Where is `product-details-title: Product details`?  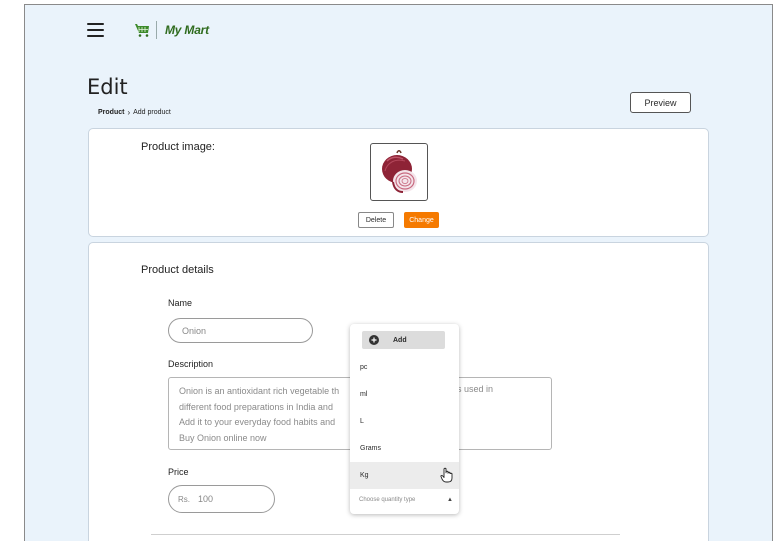 product-details-title: Product details is located at coordinates (177, 270).